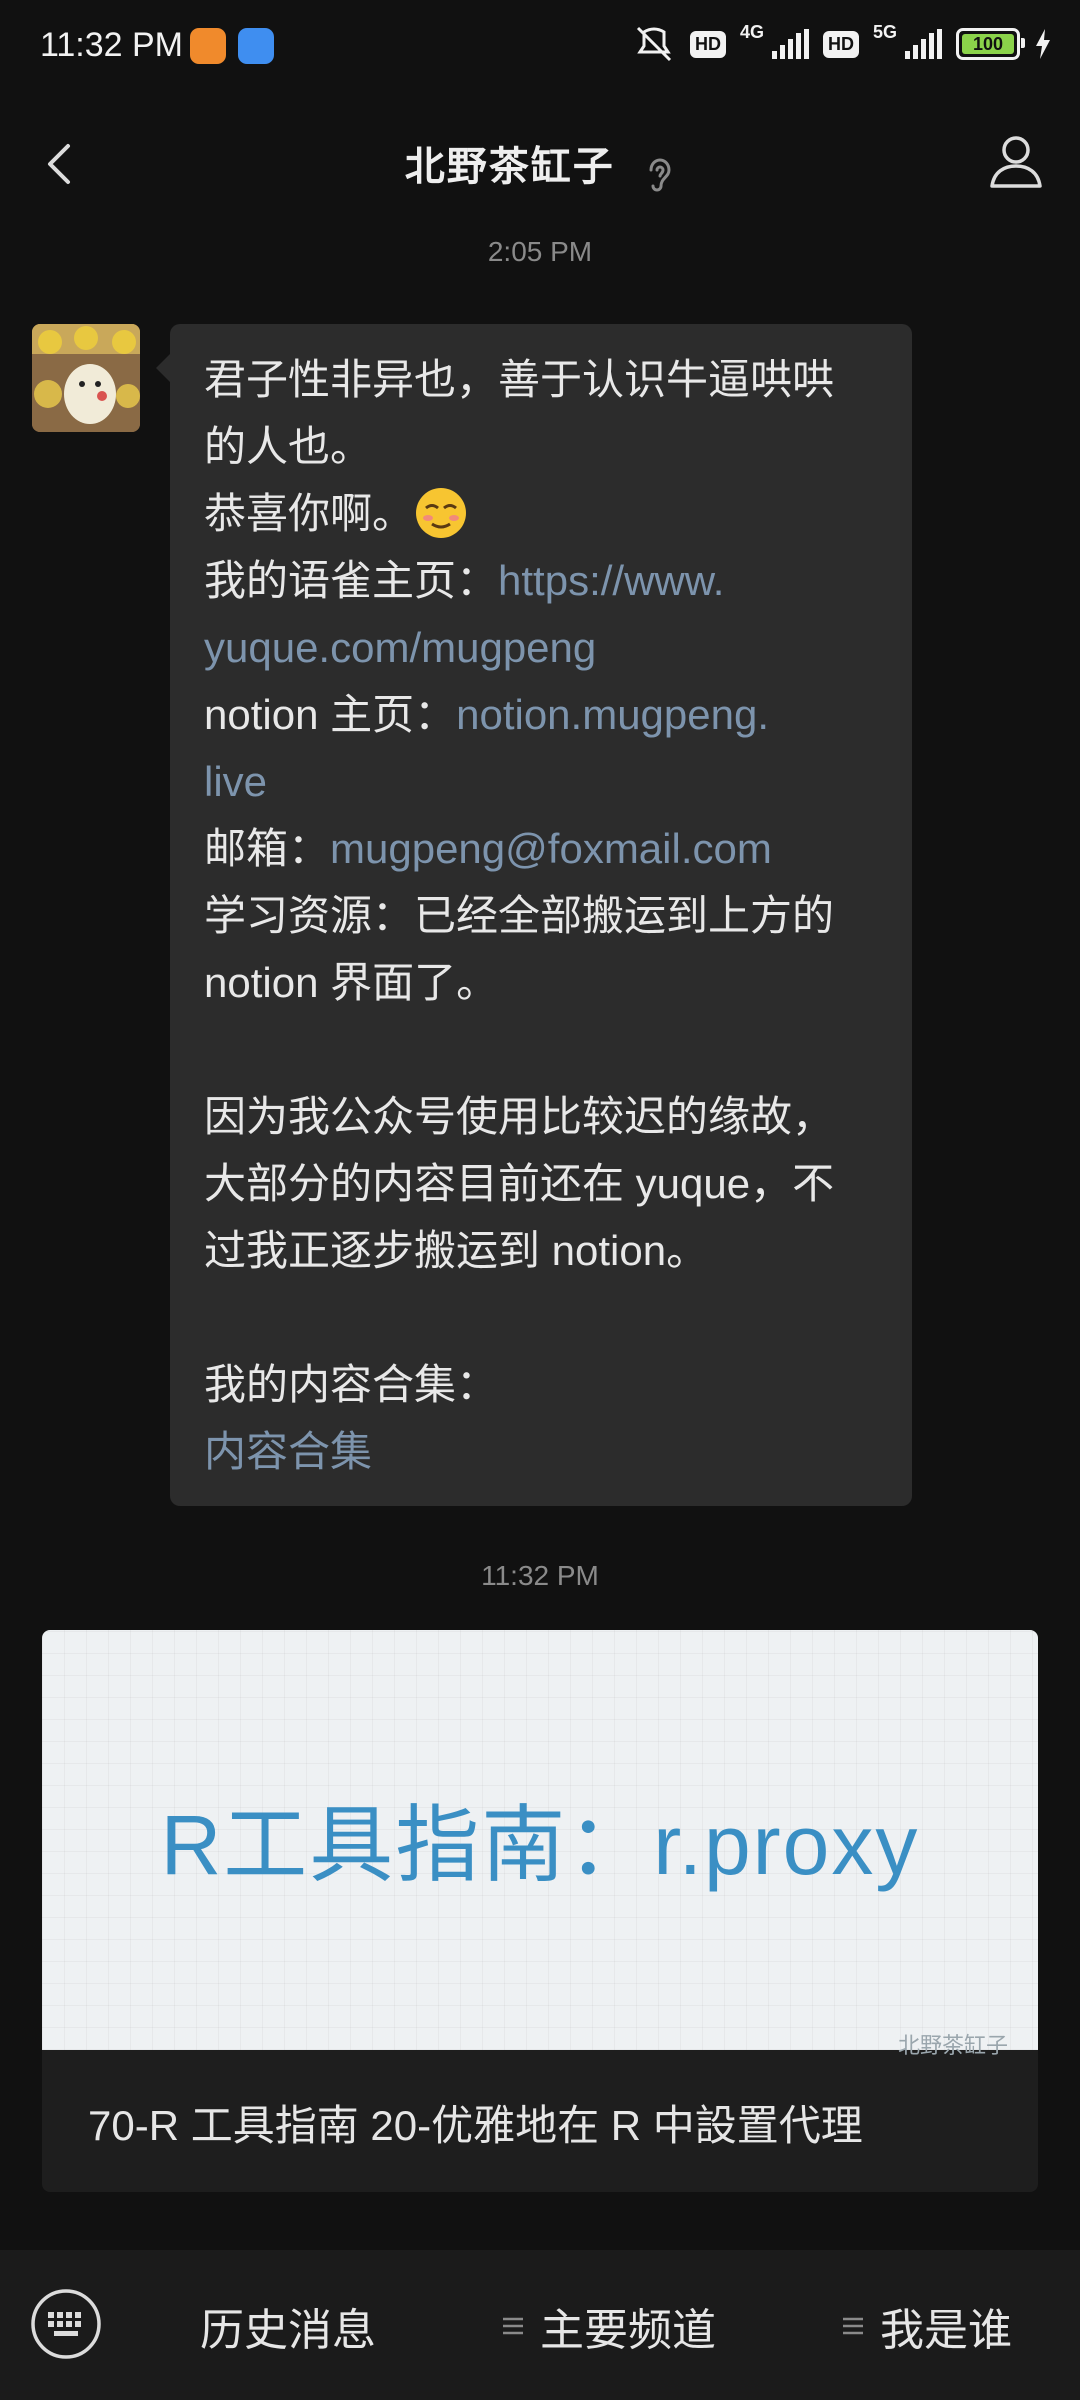 The width and height of the screenshot is (1080, 2400). Describe the element at coordinates (441, 512) in the screenshot. I see `smirk-emoji-icon` at that location.